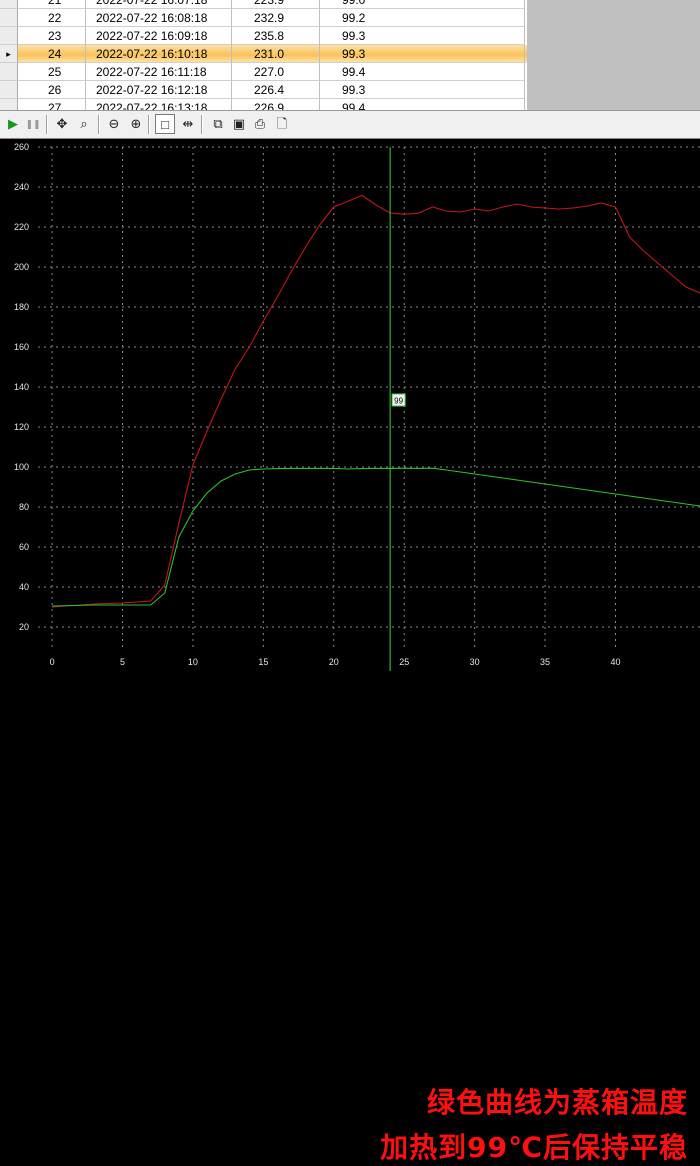 The width and height of the screenshot is (700, 1166). What do you see at coordinates (52, 104) in the screenshot?
I see `cell-index: 27` at bounding box center [52, 104].